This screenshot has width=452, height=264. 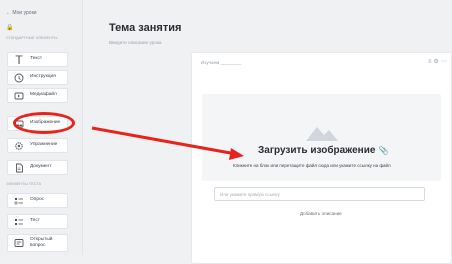 I want to click on clock-icon, so click(x=19, y=78).